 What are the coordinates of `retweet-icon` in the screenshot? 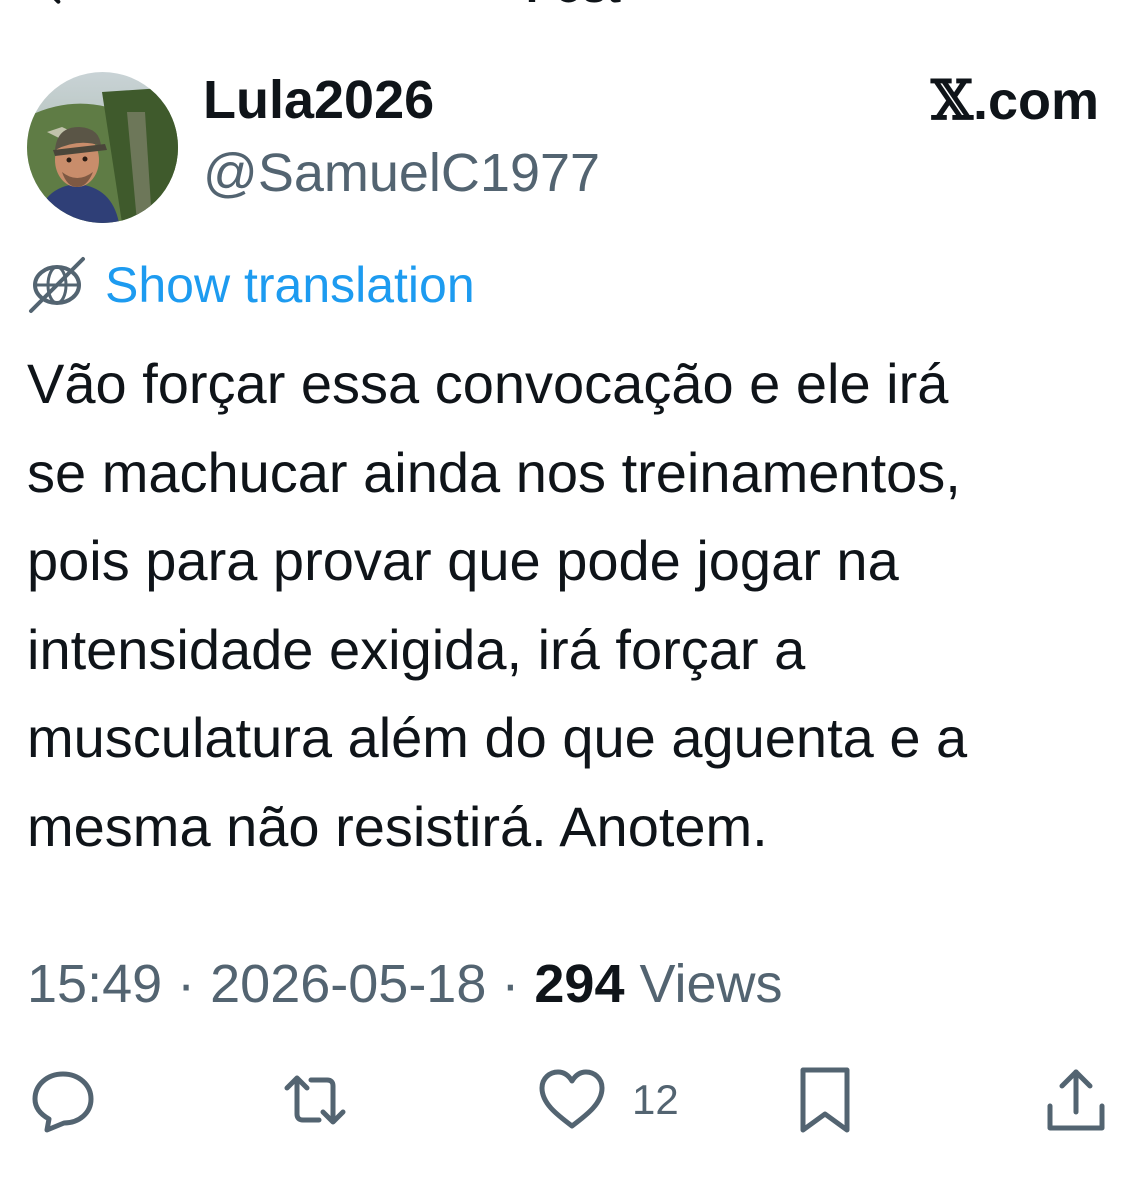 It's located at (315, 1100).